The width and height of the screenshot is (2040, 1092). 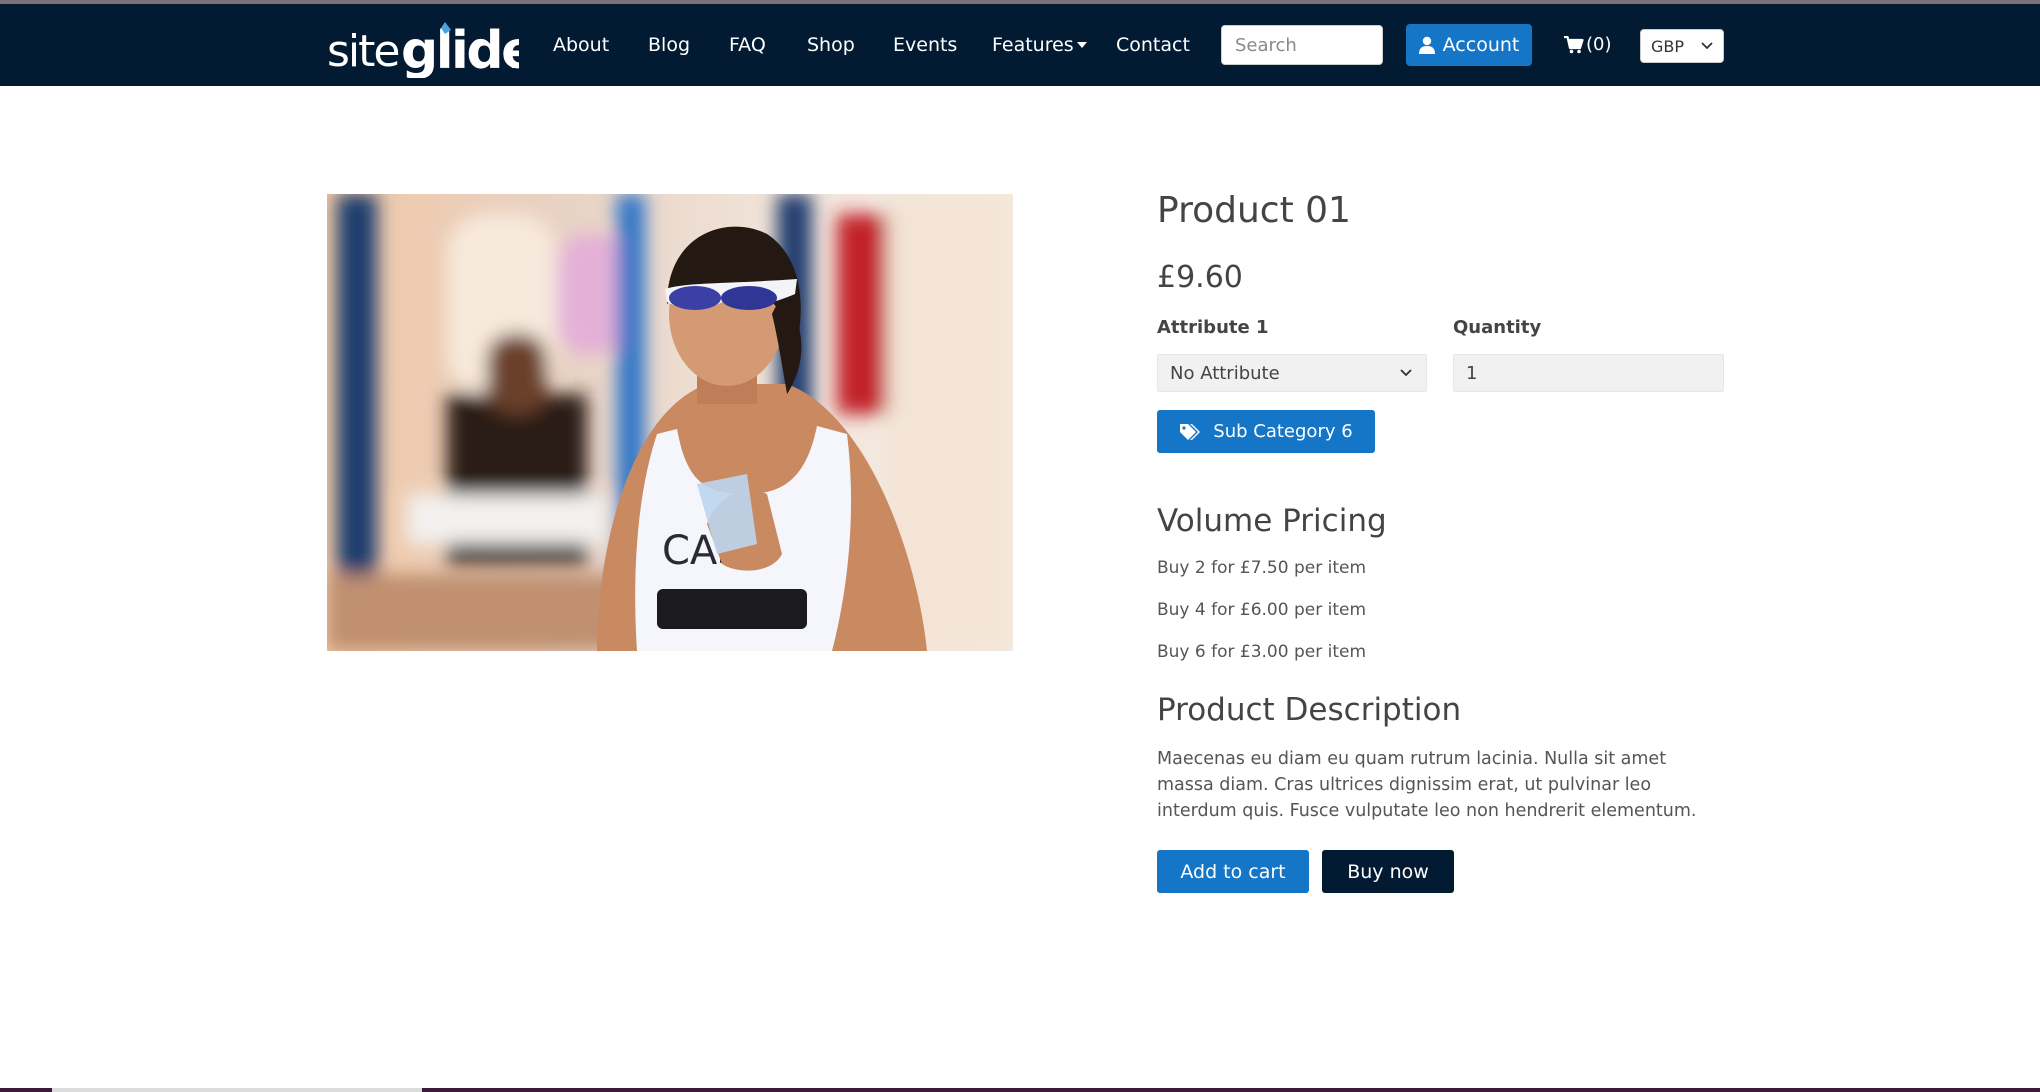 I want to click on quantity-input, so click(x=1588, y=373).